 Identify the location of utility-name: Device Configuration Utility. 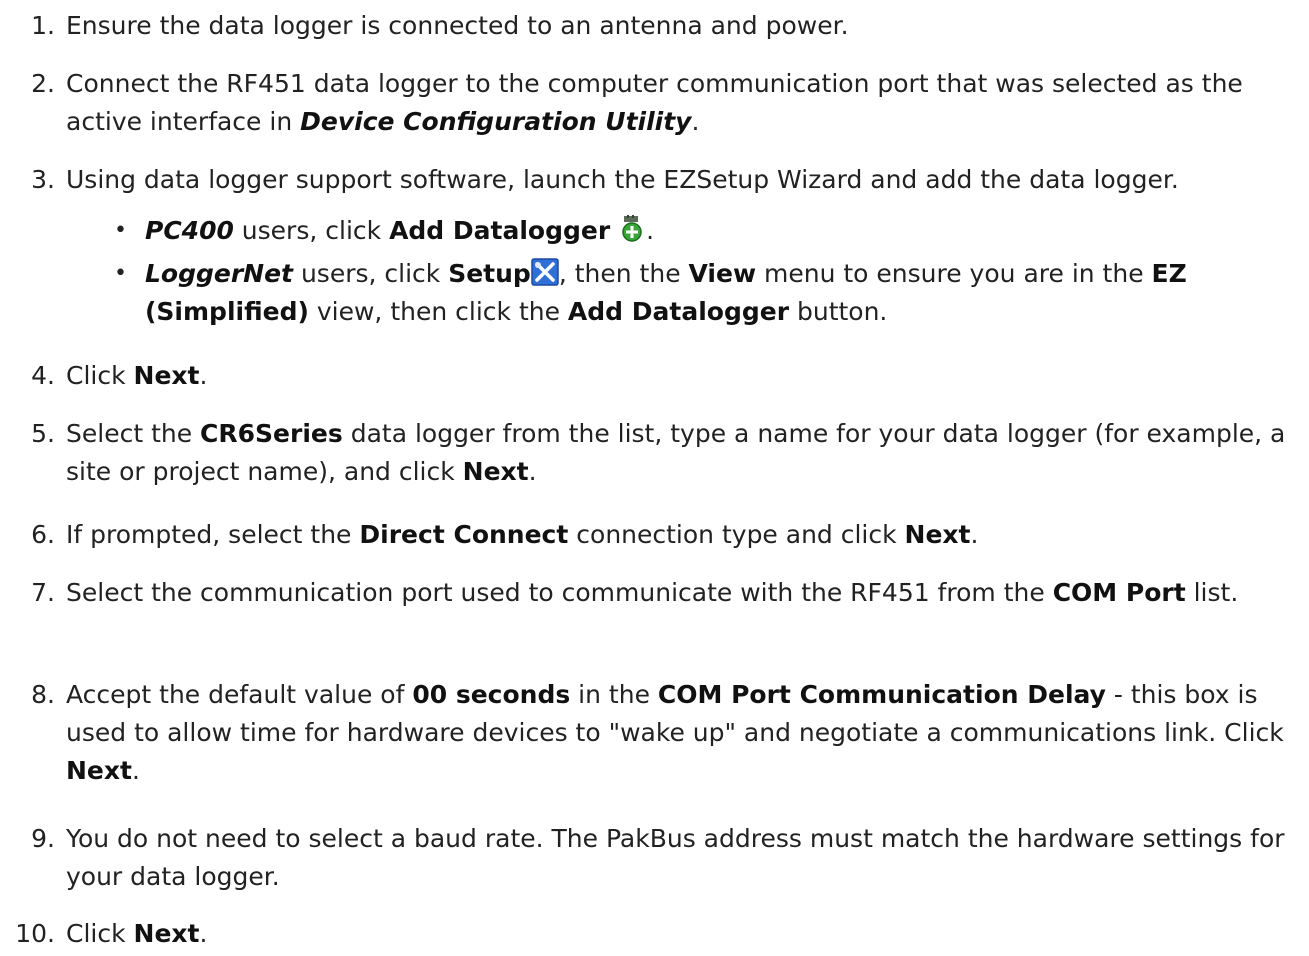
(496, 121).